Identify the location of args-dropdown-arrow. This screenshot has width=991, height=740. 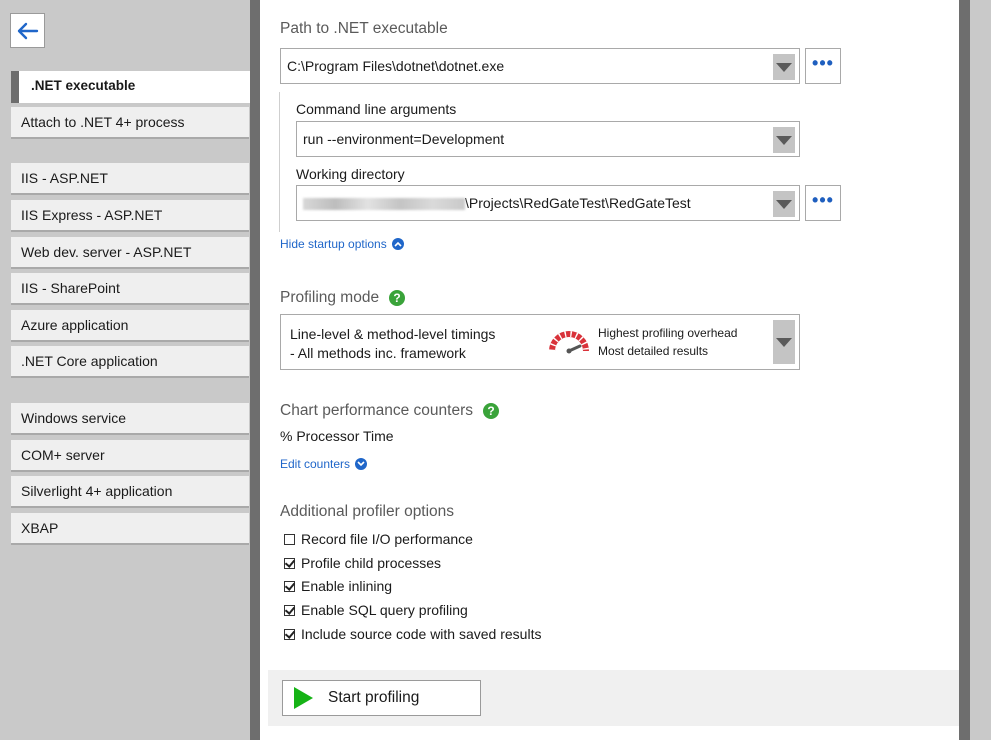
(784, 140).